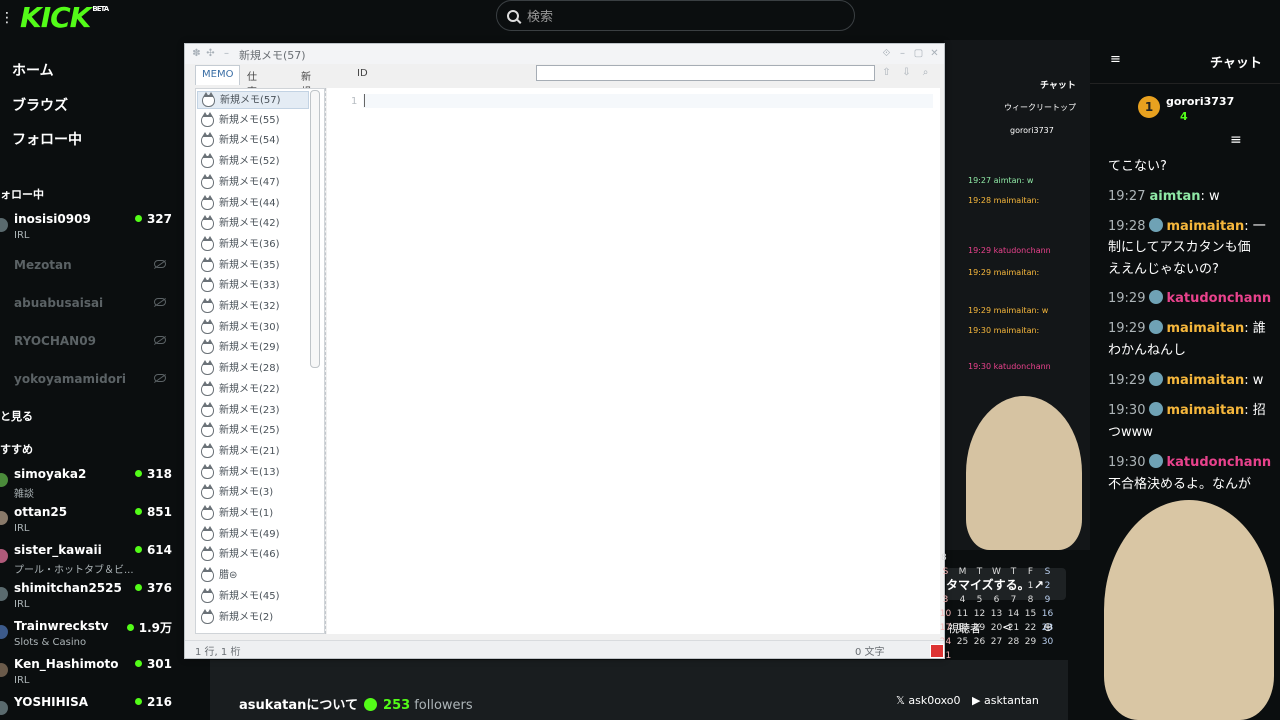  What do you see at coordinates (253, 307) in the screenshot?
I see `memo-list-item: 新規メモ(32)` at bounding box center [253, 307].